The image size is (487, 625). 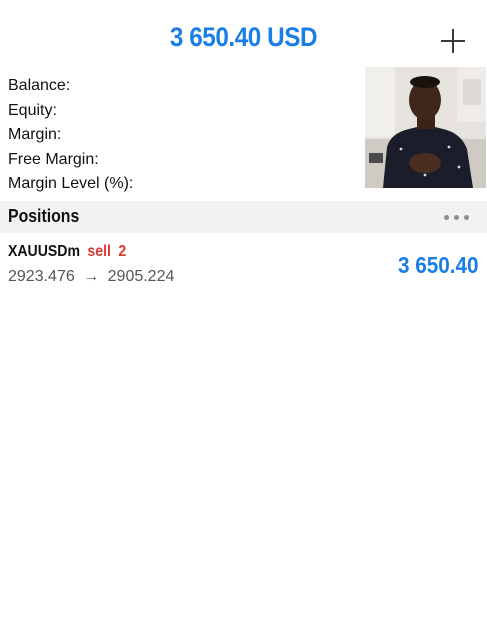 What do you see at coordinates (71, 183) in the screenshot?
I see `margin-level-label: Margin Level (%):` at bounding box center [71, 183].